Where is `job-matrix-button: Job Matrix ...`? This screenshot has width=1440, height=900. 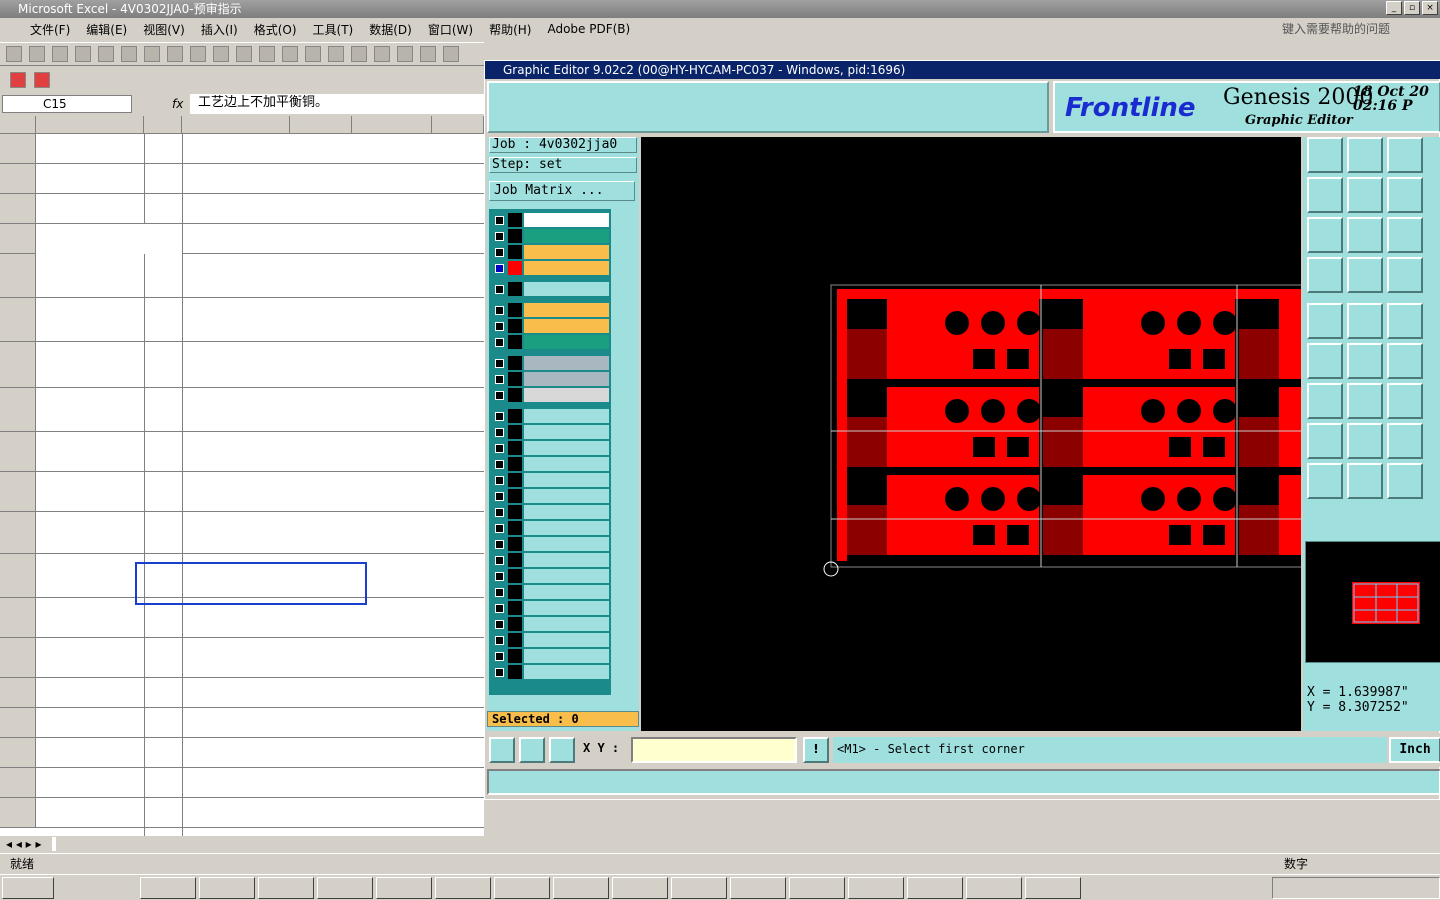
job-matrix-button: Job Matrix ... is located at coordinates (562, 191).